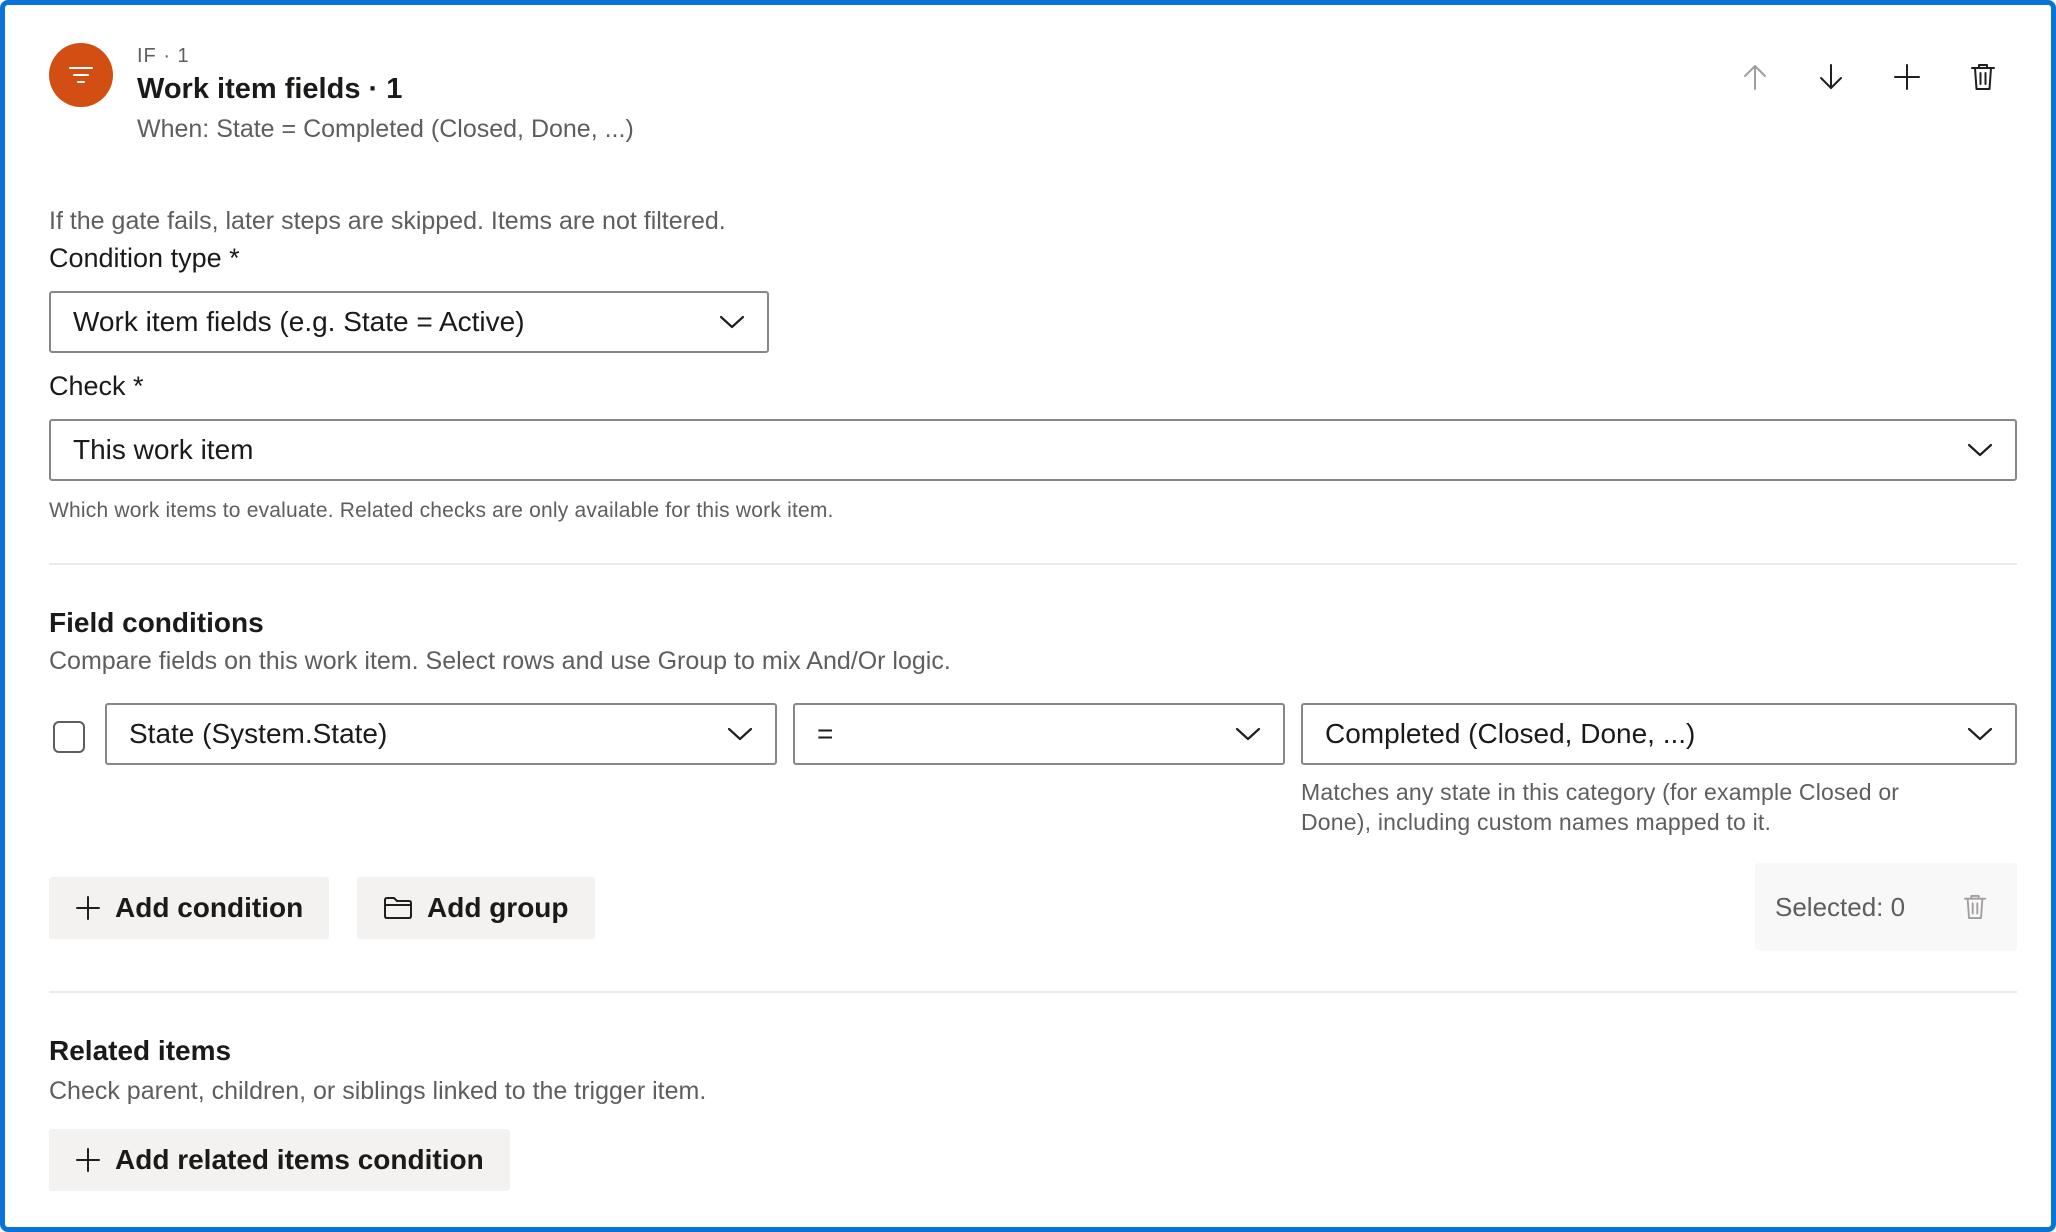 This screenshot has width=2056, height=1232. I want to click on condition-type-dropdown: Work item fields (e.g. State = Active), so click(409, 322).